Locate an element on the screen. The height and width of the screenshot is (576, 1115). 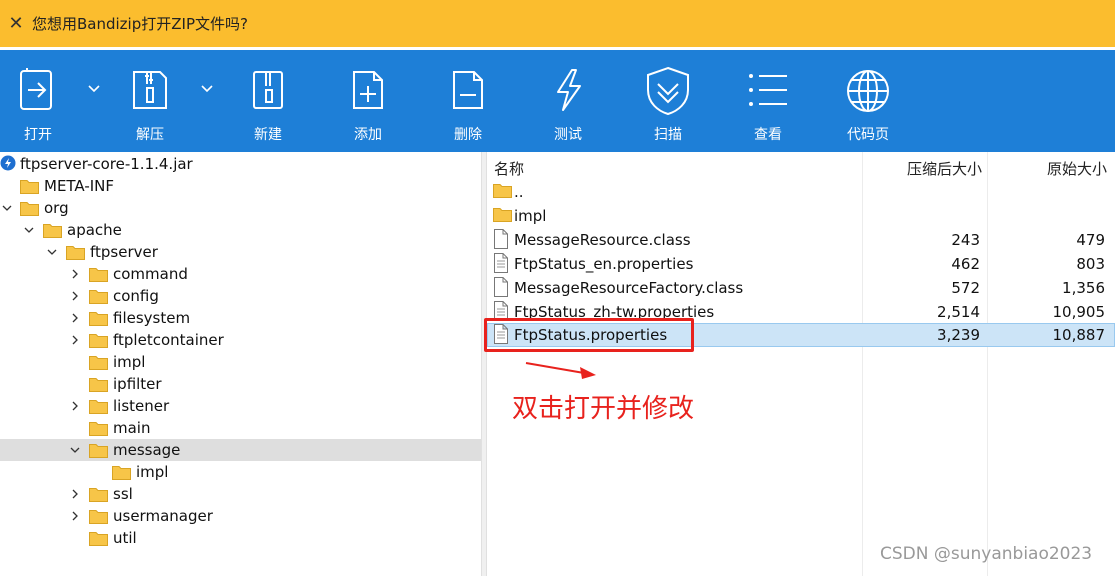
add-button: 添加 is located at coordinates (368, 101).